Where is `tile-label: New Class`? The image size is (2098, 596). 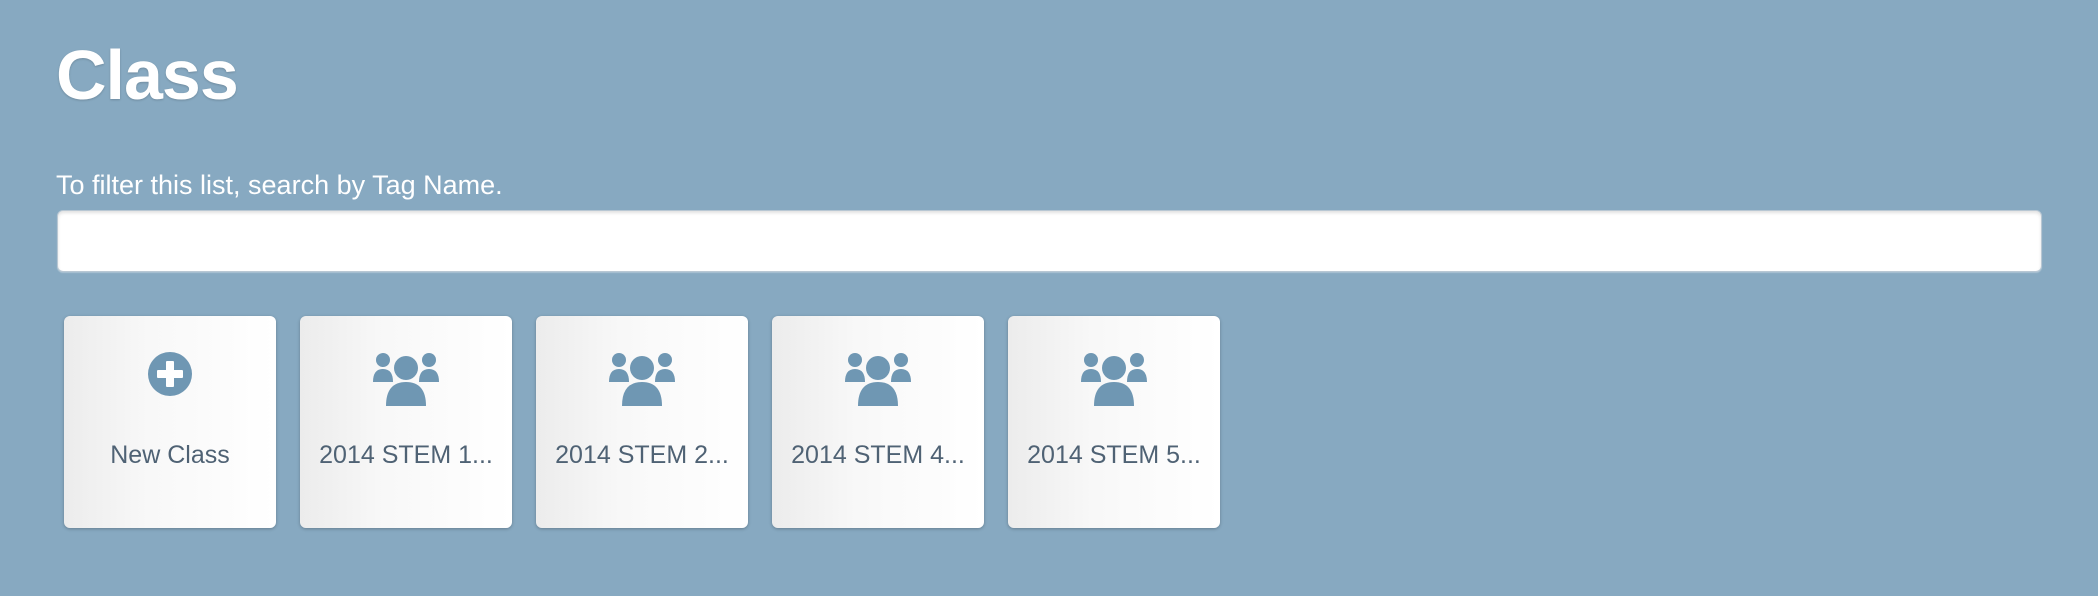 tile-label: New Class is located at coordinates (170, 455).